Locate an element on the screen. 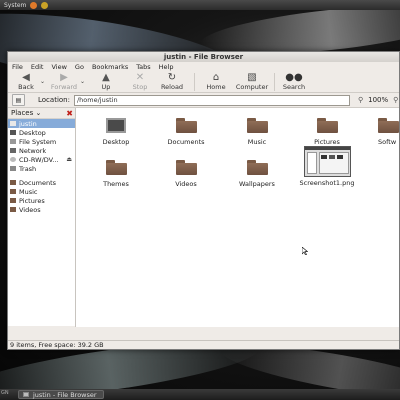 Image resolution: width=400 pixels, height=400 pixels. search-button: ●● Search is located at coordinates (294, 81).